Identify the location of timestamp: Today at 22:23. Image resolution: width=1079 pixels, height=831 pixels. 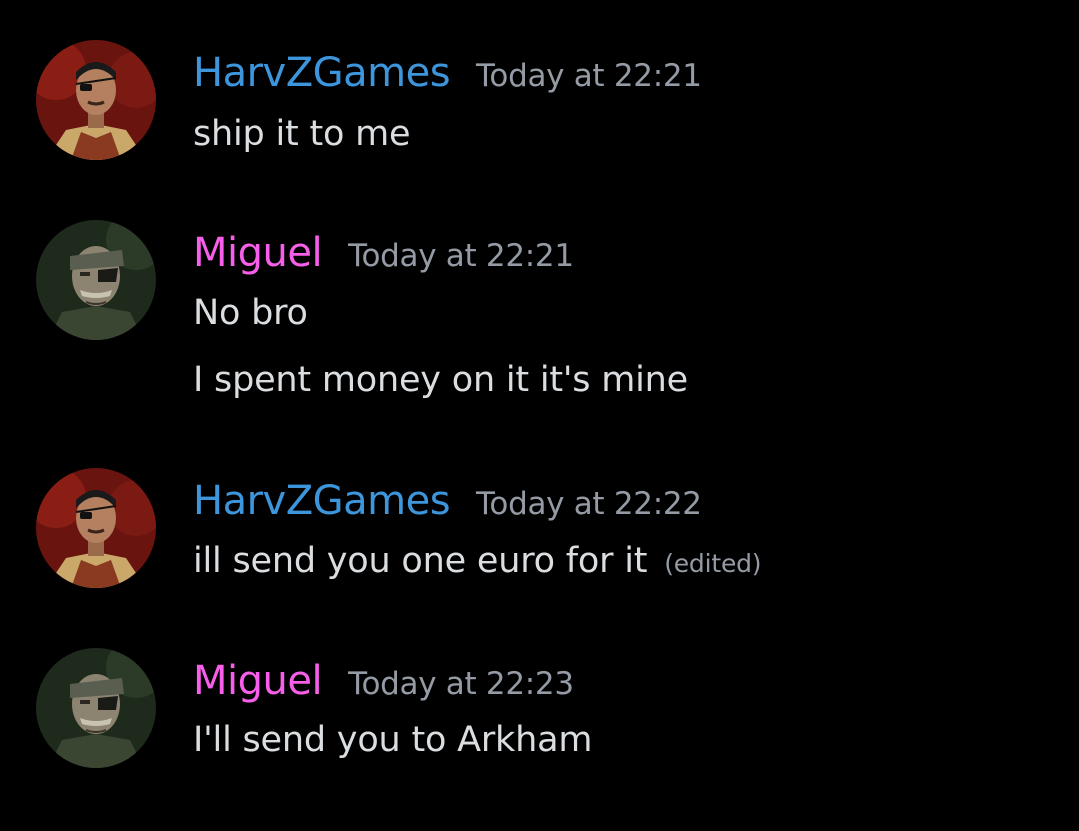
(461, 684).